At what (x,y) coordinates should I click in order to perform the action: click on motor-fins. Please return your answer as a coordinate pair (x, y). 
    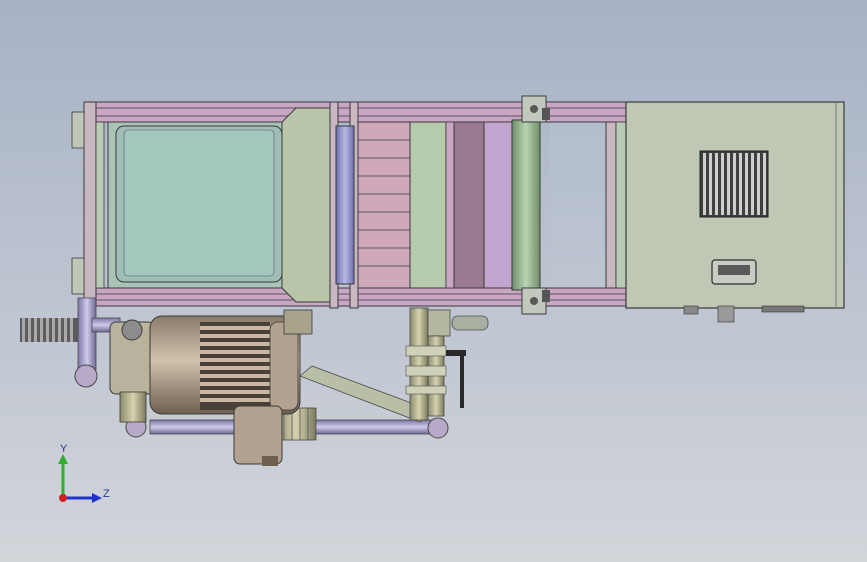
    Looking at the image, I should click on (235, 366).